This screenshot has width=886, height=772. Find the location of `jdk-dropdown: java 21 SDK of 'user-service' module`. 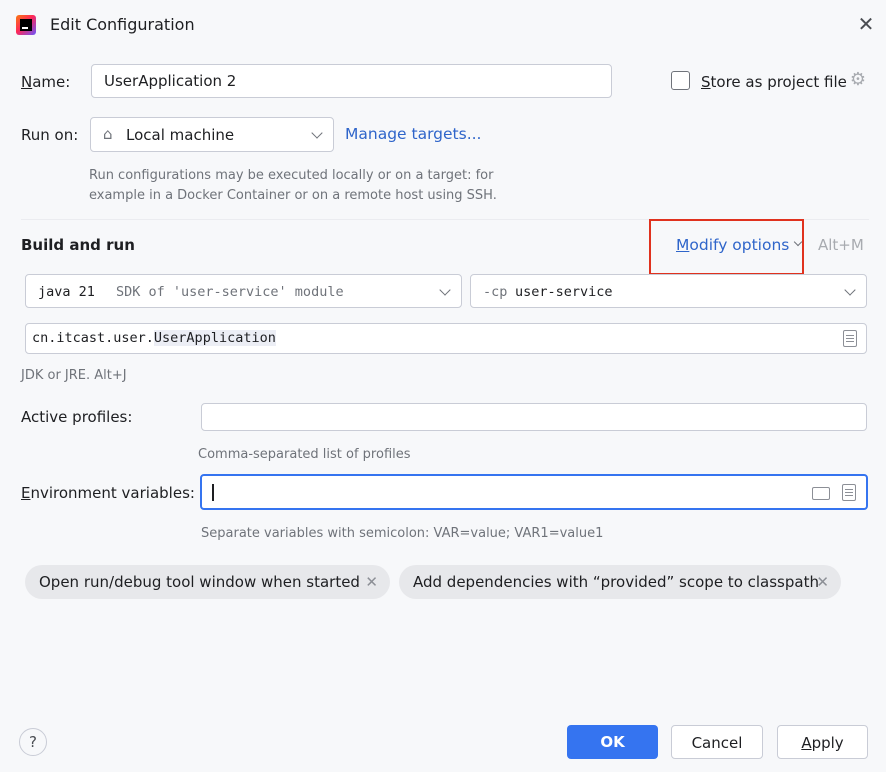

jdk-dropdown: java 21 SDK of 'user-service' module is located at coordinates (243, 291).